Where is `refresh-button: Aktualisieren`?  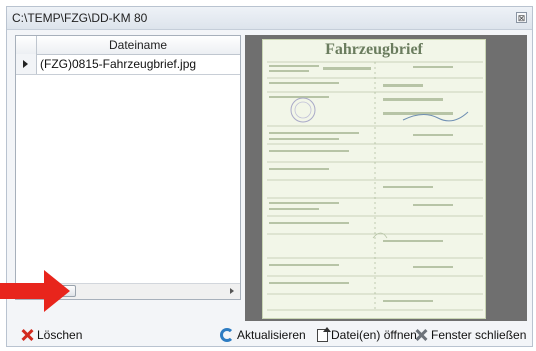
refresh-button: Aktualisieren is located at coordinates (262, 335).